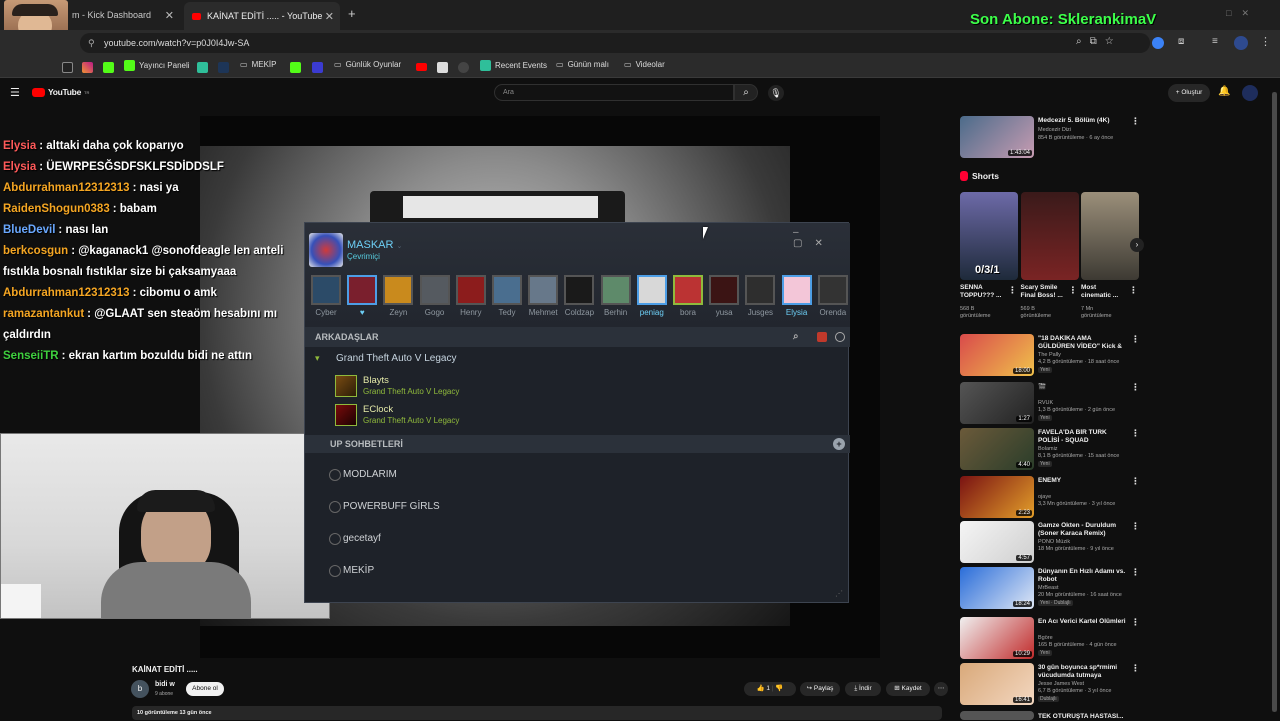 This screenshot has height=721, width=1280. Describe the element at coordinates (258, 64) in the screenshot. I see `bookmark-mekip: ▭ MEKİP` at that location.